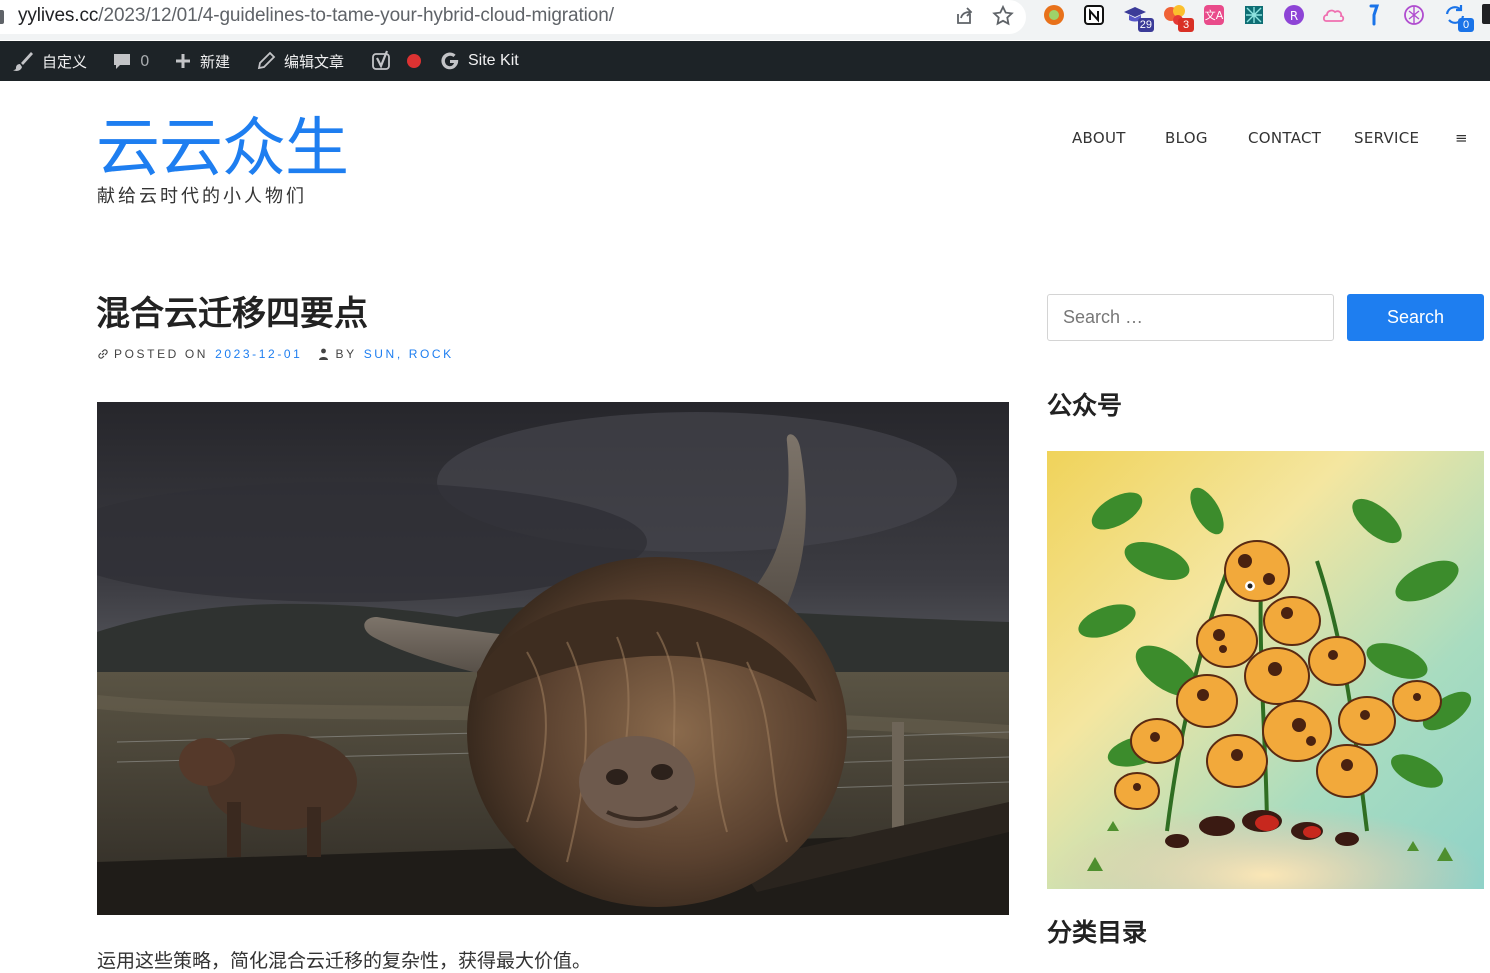 The width and height of the screenshot is (1490, 973). I want to click on link-icon, so click(103, 354).